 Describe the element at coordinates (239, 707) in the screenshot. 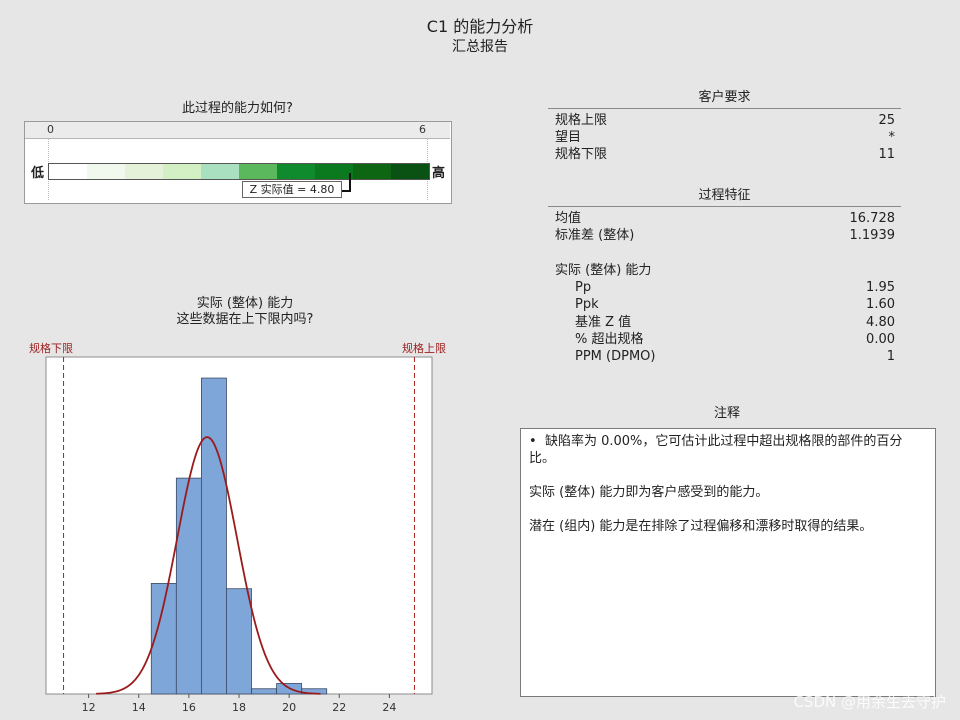

I see `x-tick-label: 18` at that location.